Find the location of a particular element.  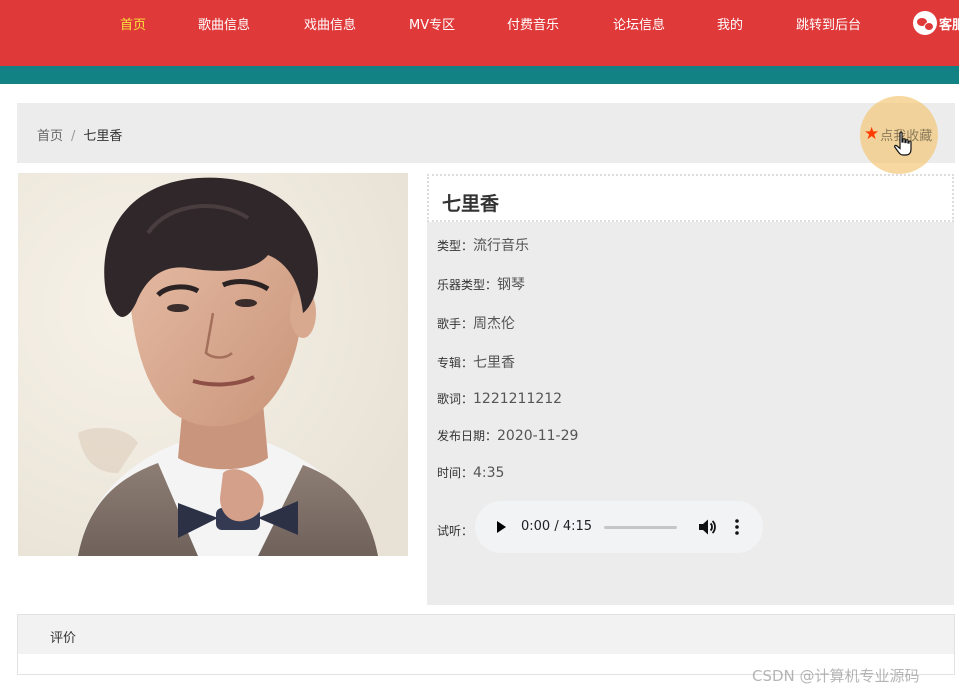

nav-item-mv: MV专区 is located at coordinates (432, 23).